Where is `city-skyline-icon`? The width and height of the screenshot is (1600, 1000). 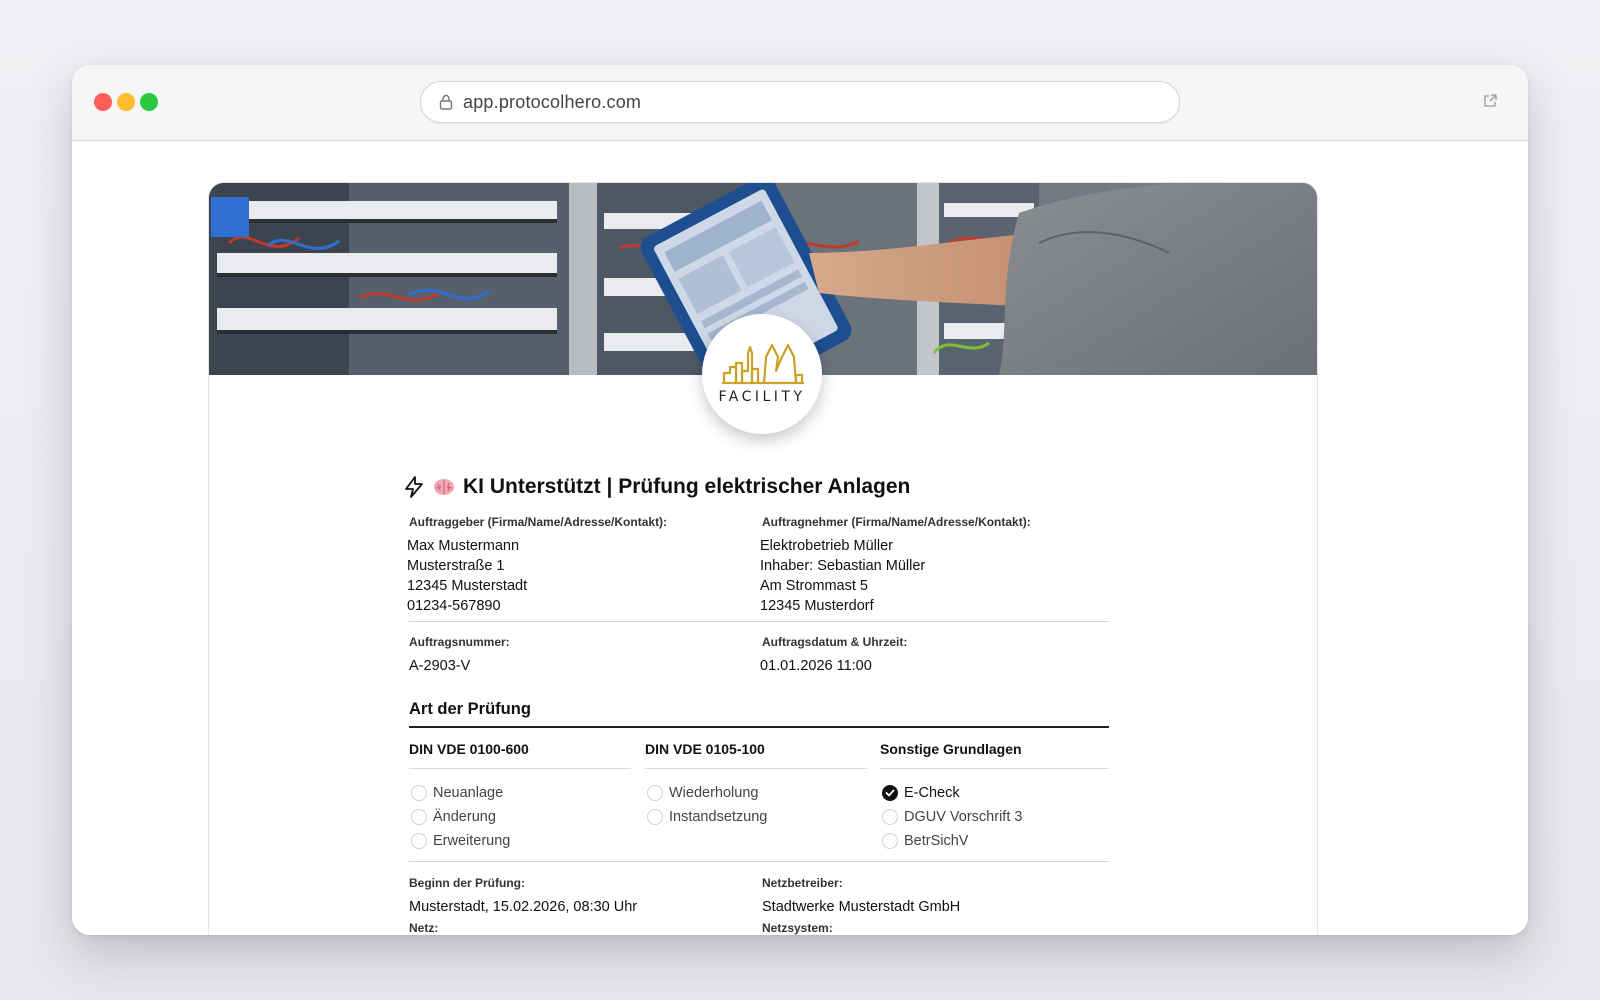 city-skyline-icon is located at coordinates (763, 364).